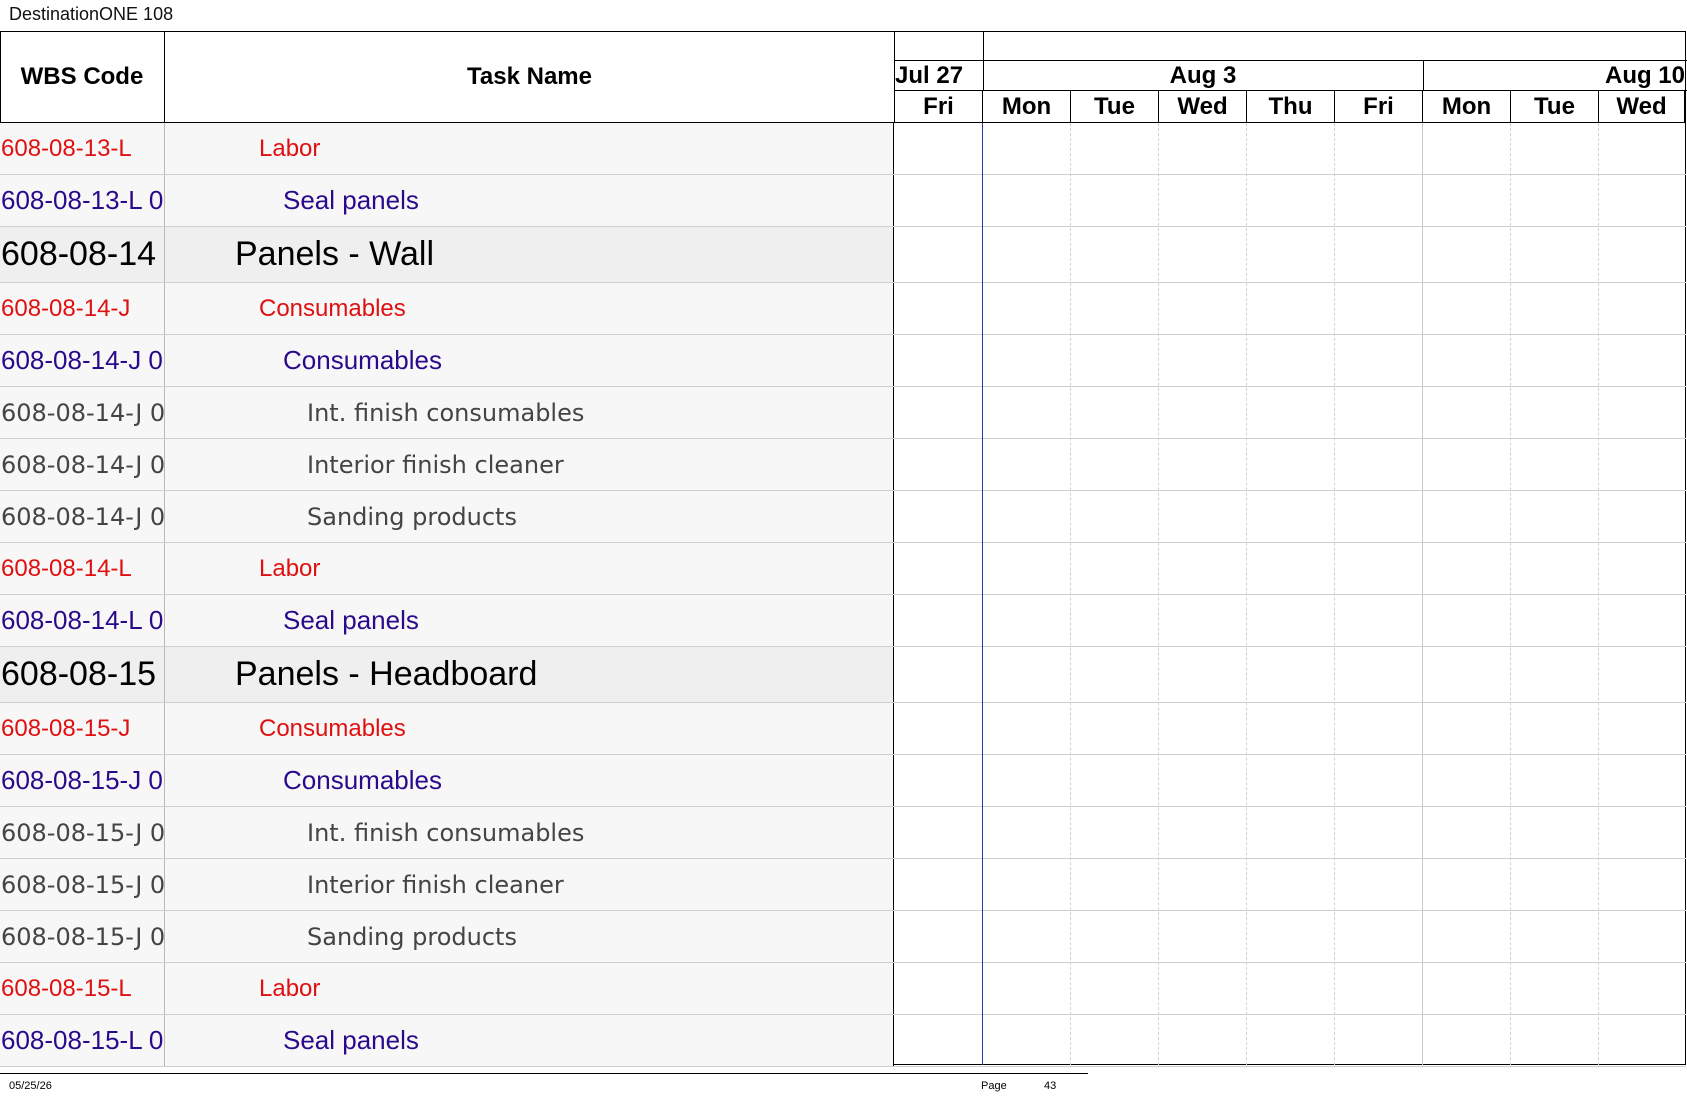  Describe the element at coordinates (544, 1073) in the screenshot. I see `footer-divider` at that location.